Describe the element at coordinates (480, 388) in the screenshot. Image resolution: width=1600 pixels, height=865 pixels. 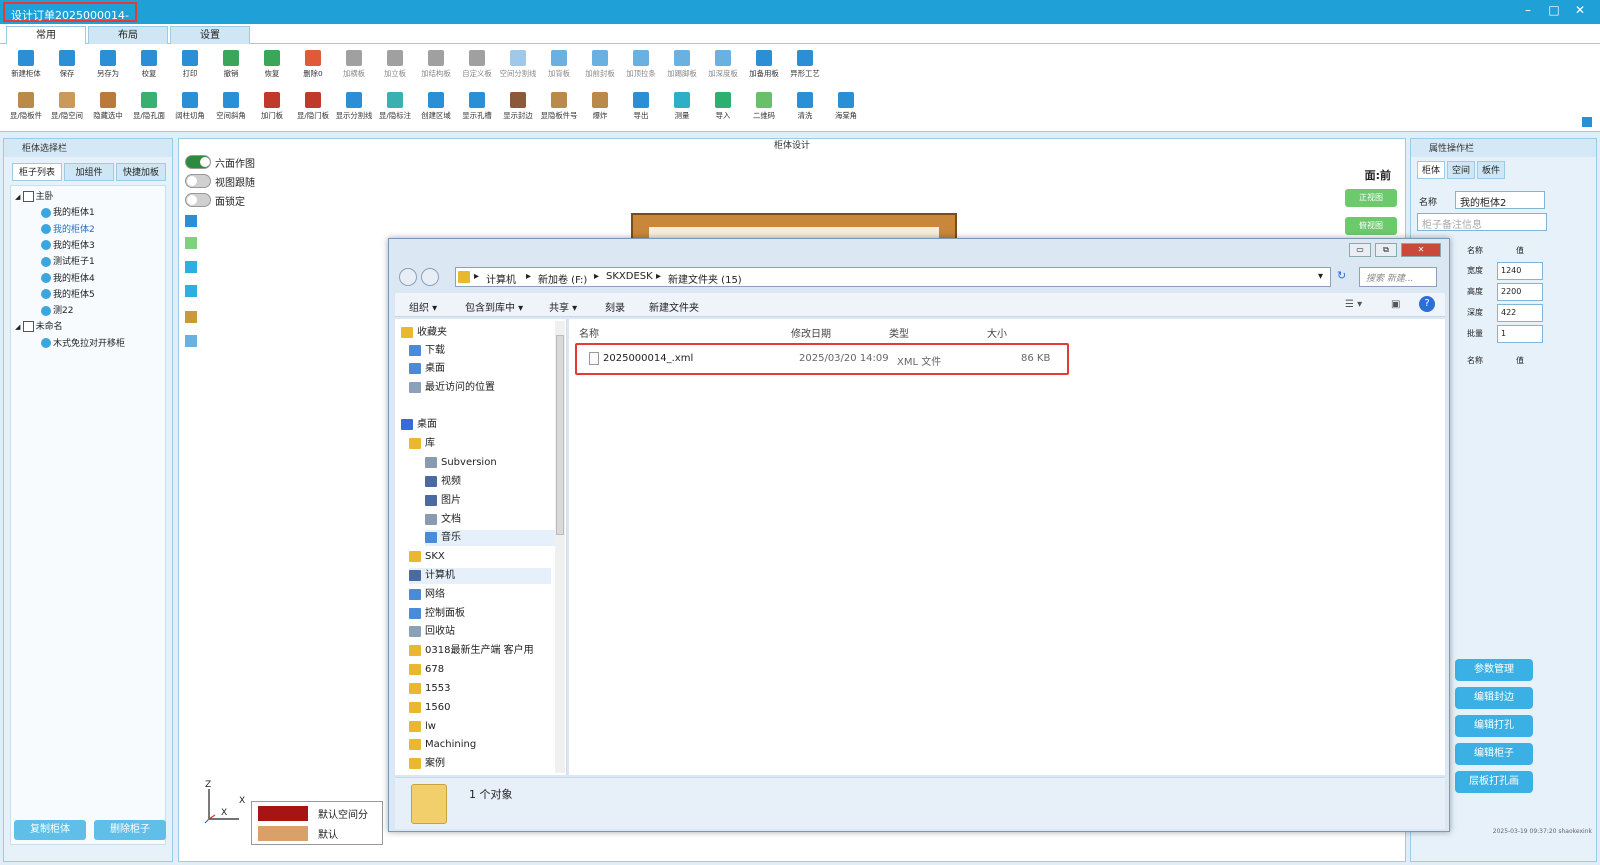
I see `nav-item: 最近访问的位置` at that location.